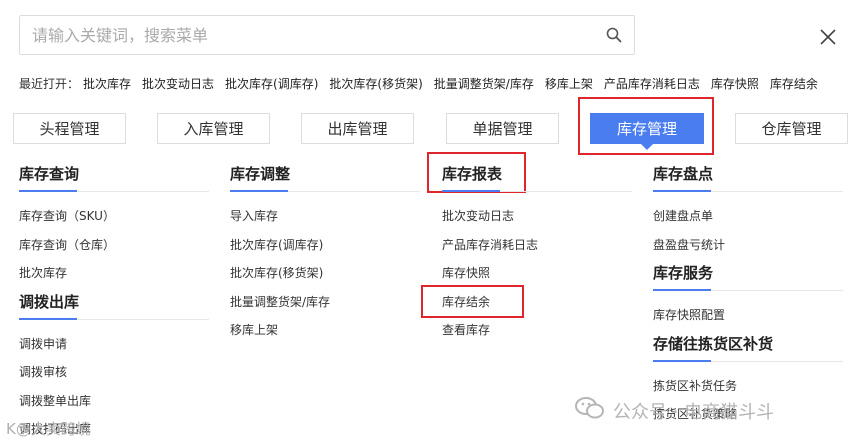 The width and height of the screenshot is (864, 444). Describe the element at coordinates (69, 128) in the screenshot. I see `tab-headhaul: 头程管理` at that location.